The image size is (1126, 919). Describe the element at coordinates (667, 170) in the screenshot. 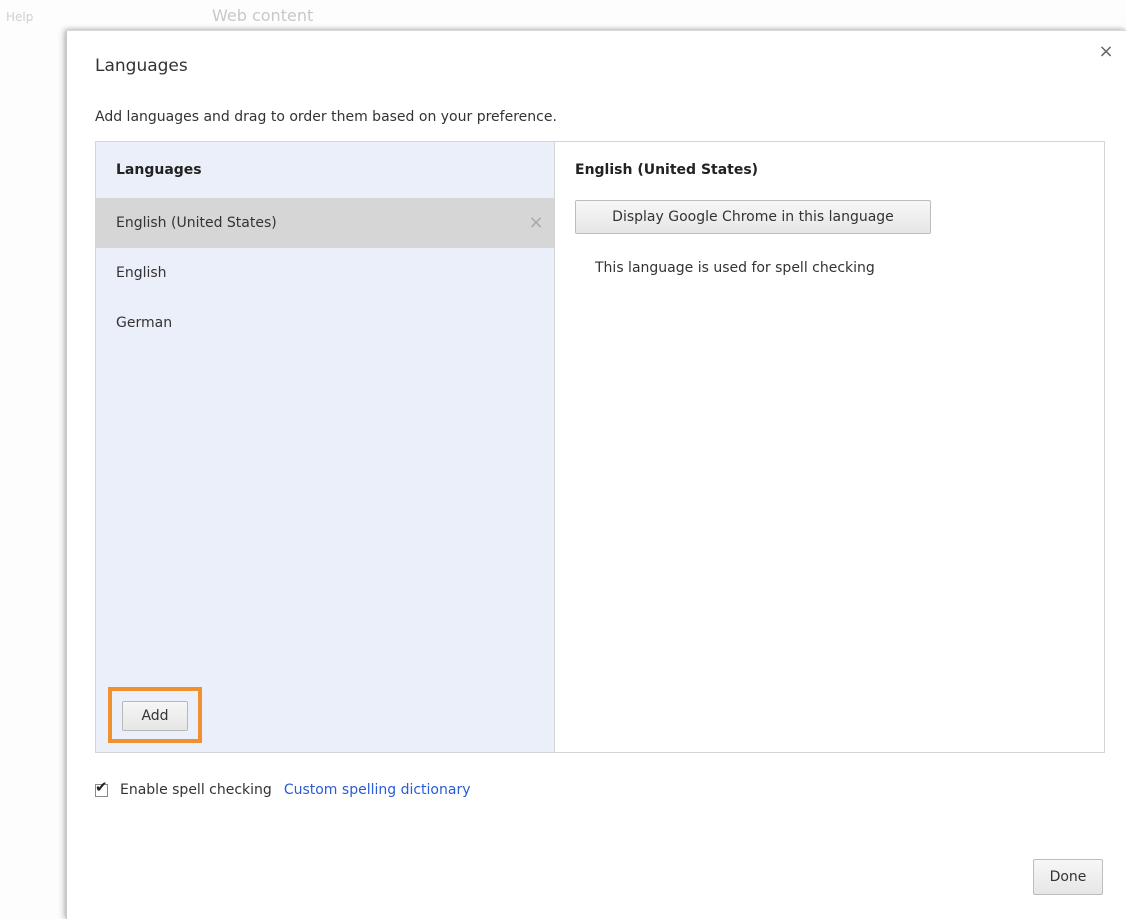

I see `selected-language-header: English (United States)` at that location.